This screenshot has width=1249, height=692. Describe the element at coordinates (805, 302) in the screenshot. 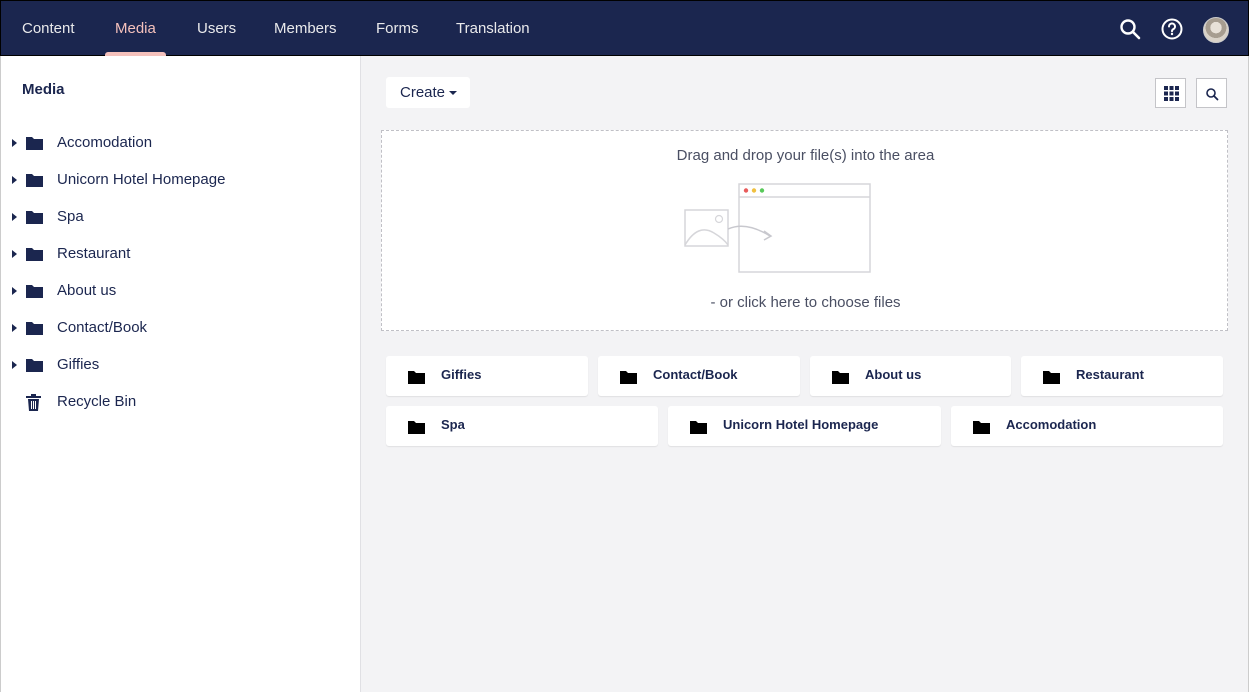

I see `dropzone-choose-files-link: - or click here to choose files` at that location.